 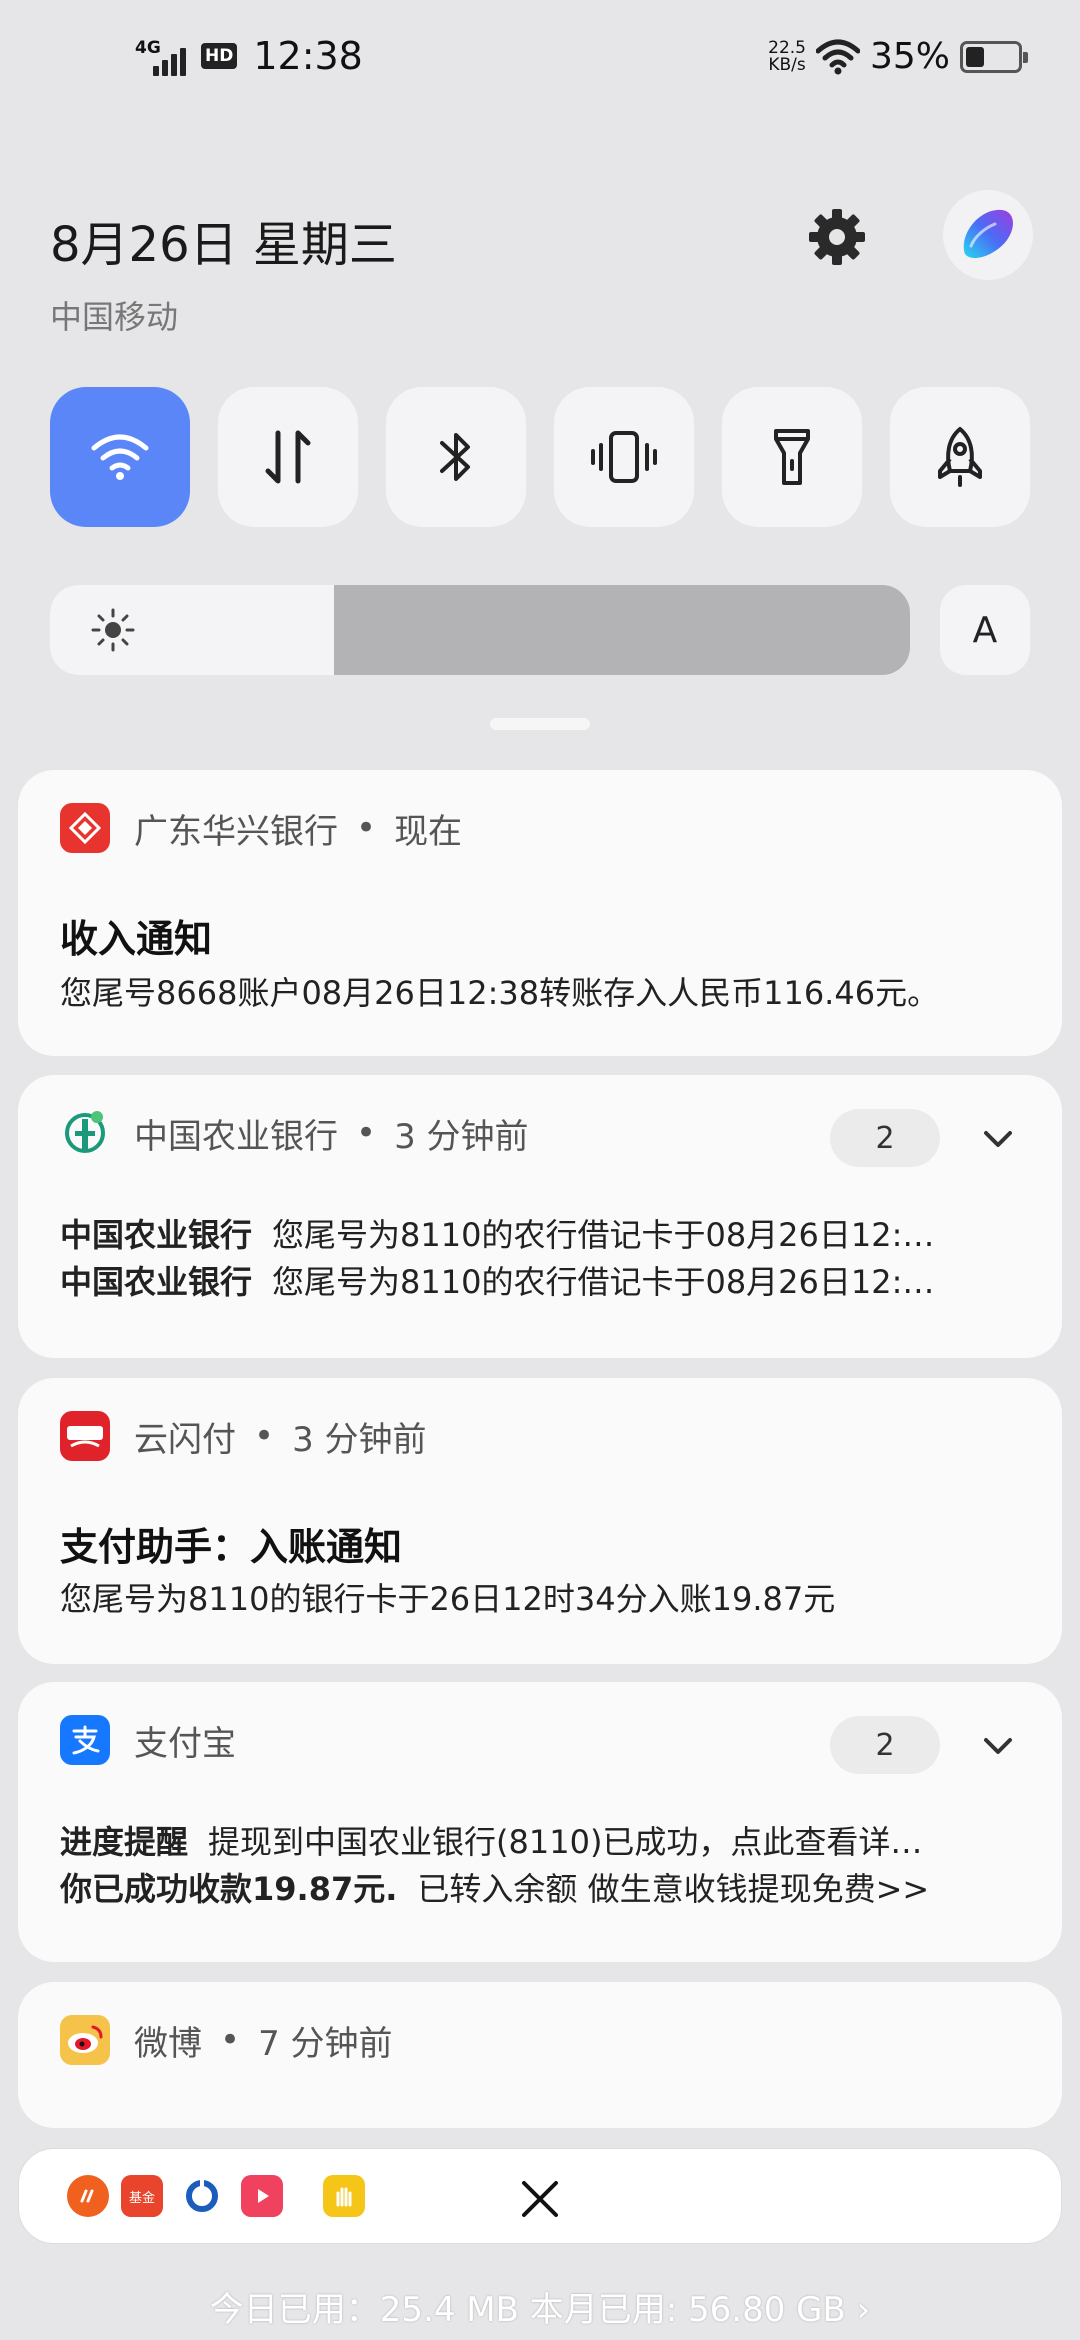 I want to click on hd-badge: HD, so click(x=219, y=56).